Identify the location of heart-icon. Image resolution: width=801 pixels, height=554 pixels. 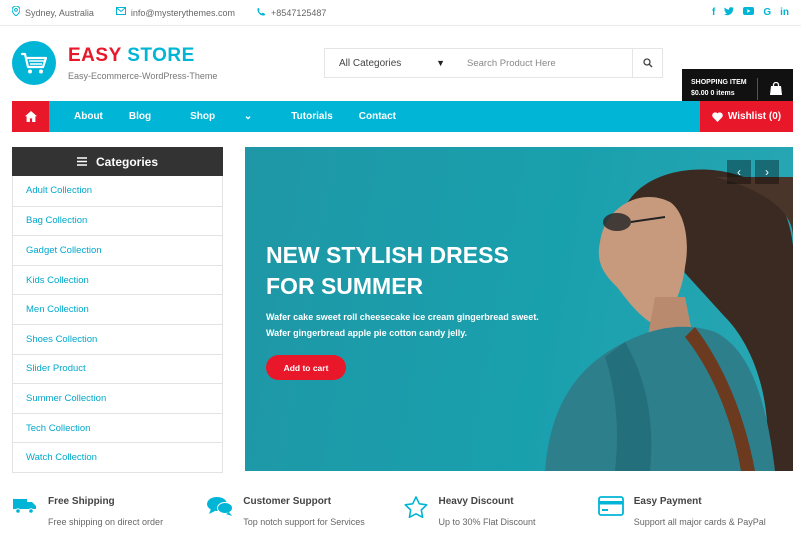
(717, 116).